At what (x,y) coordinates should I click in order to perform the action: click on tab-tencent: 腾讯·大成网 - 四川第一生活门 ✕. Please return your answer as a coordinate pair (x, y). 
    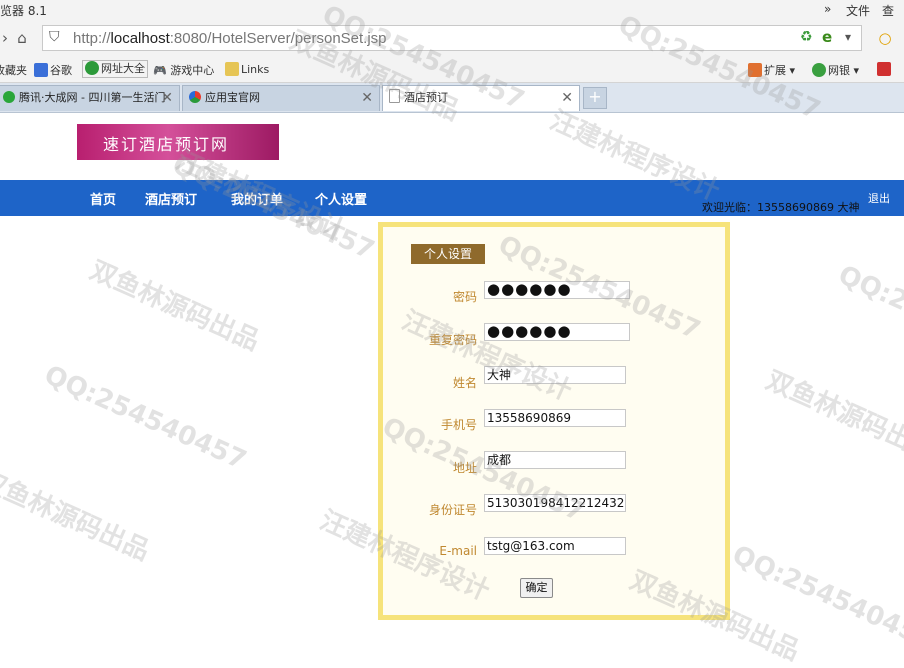
    Looking at the image, I should click on (90, 98).